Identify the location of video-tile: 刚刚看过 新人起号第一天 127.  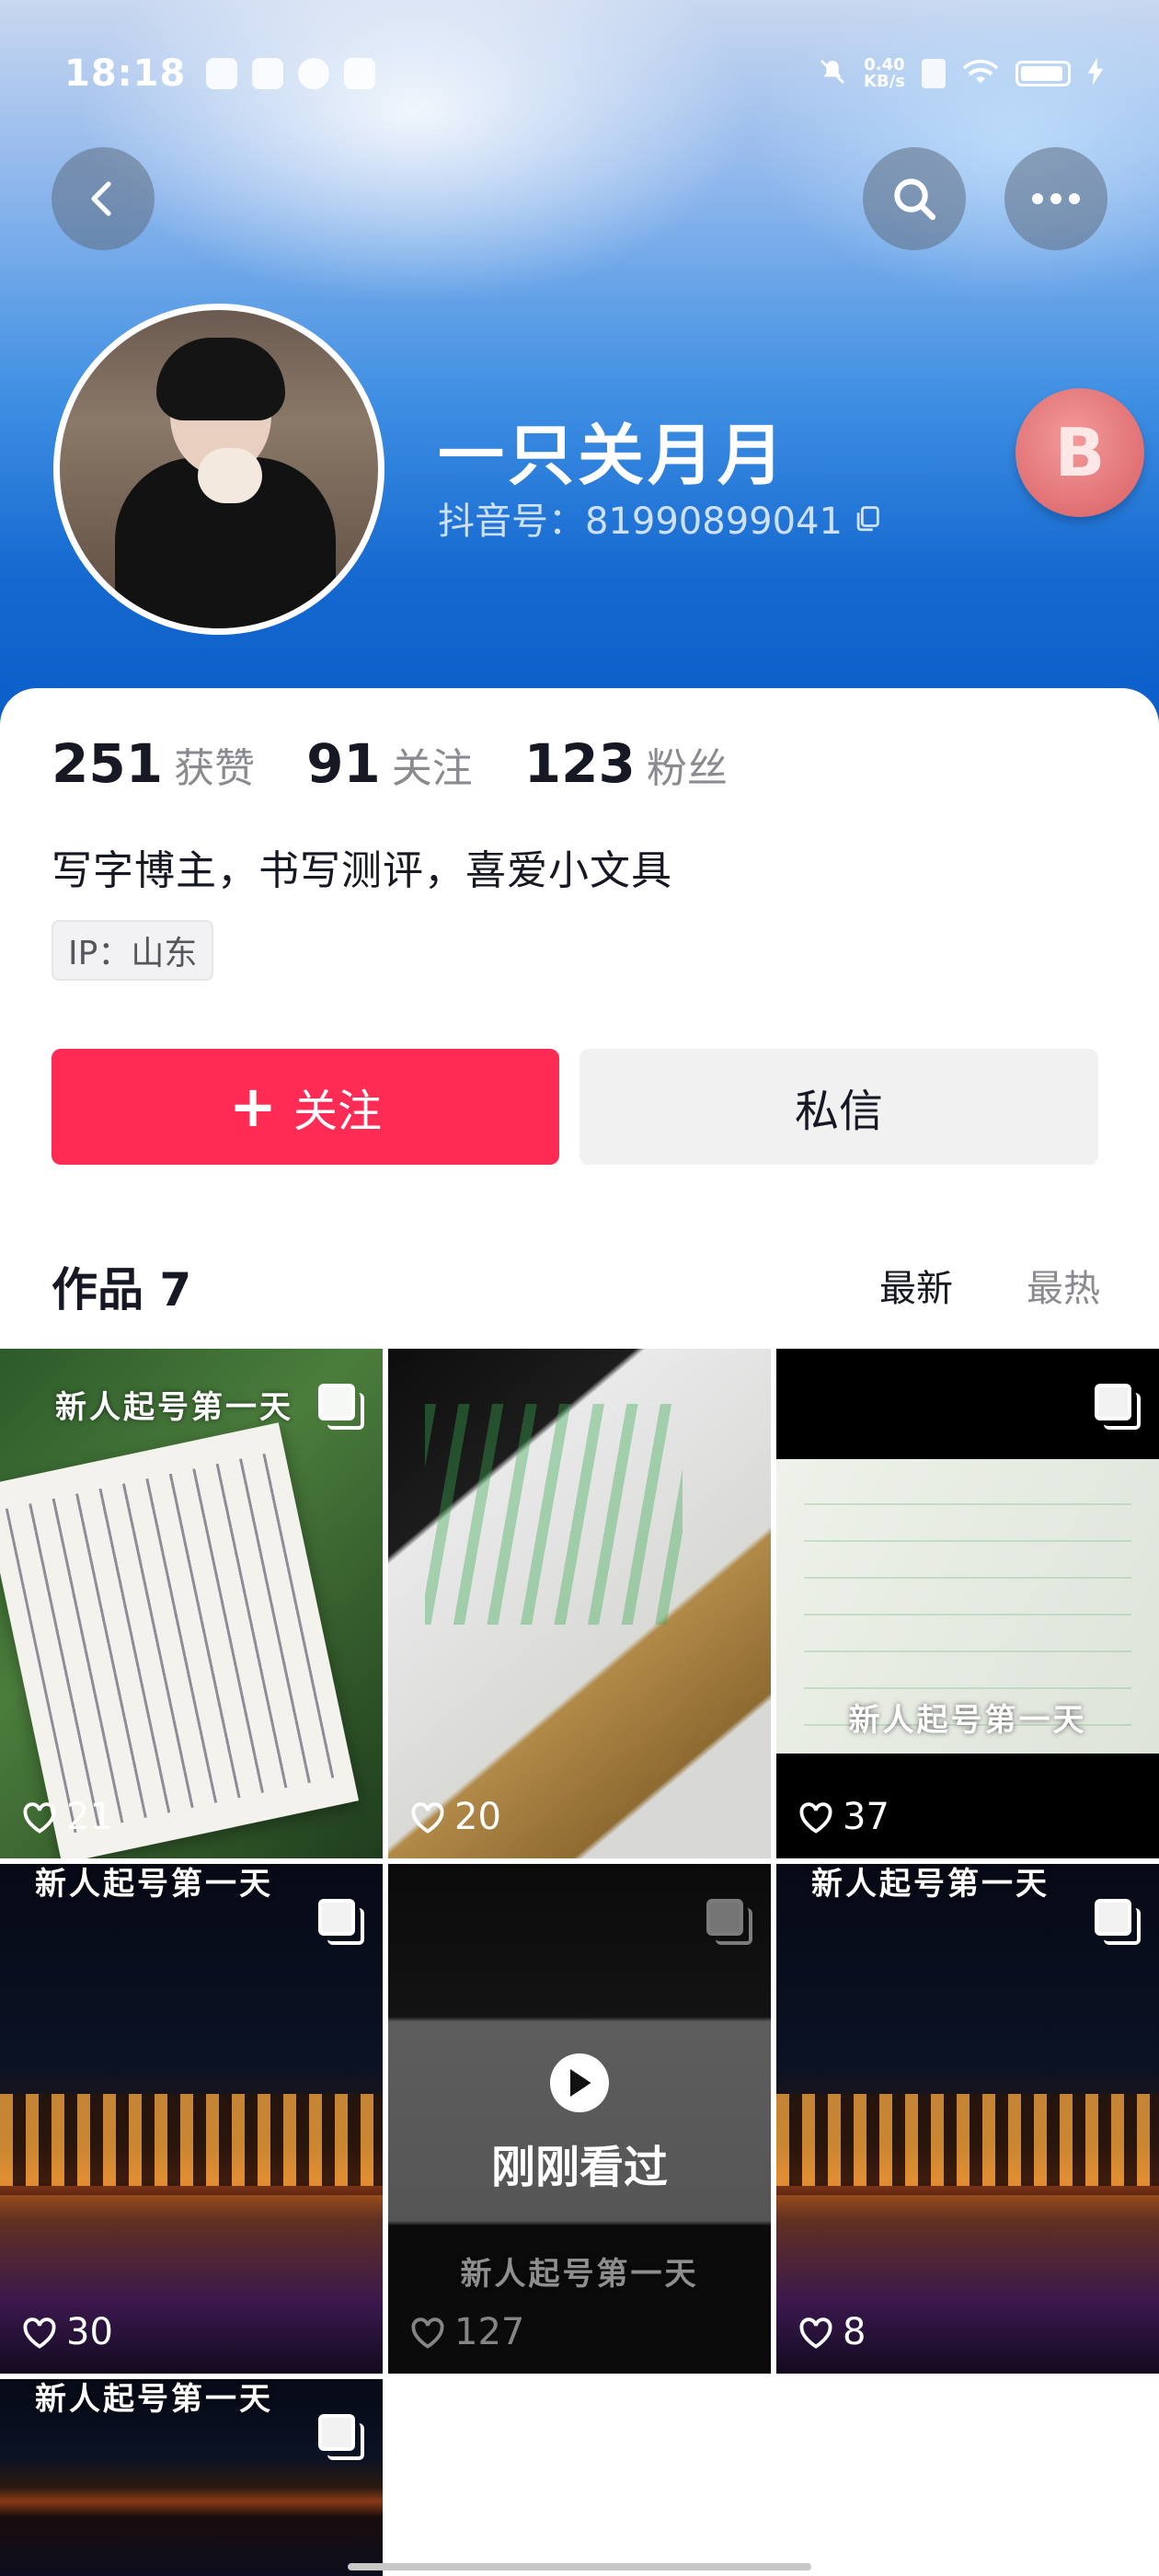
(579, 2119).